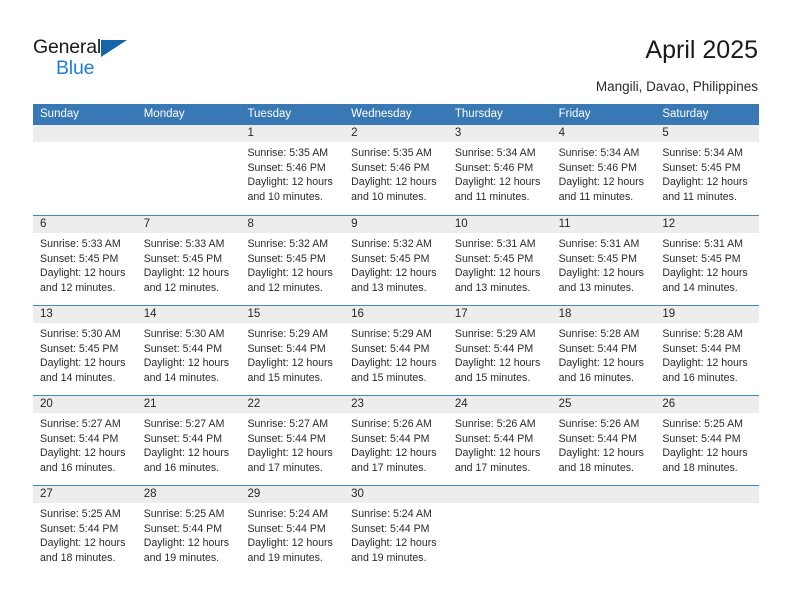  What do you see at coordinates (389, 196) in the screenshot?
I see `day-detail-line: and 10 minutes.` at bounding box center [389, 196].